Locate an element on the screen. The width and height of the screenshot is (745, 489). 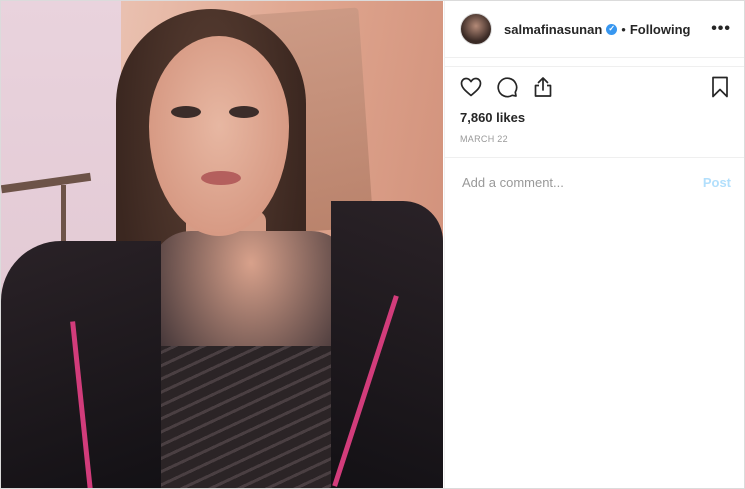
photo-background-stand-leg is located at coordinates (63, 215).